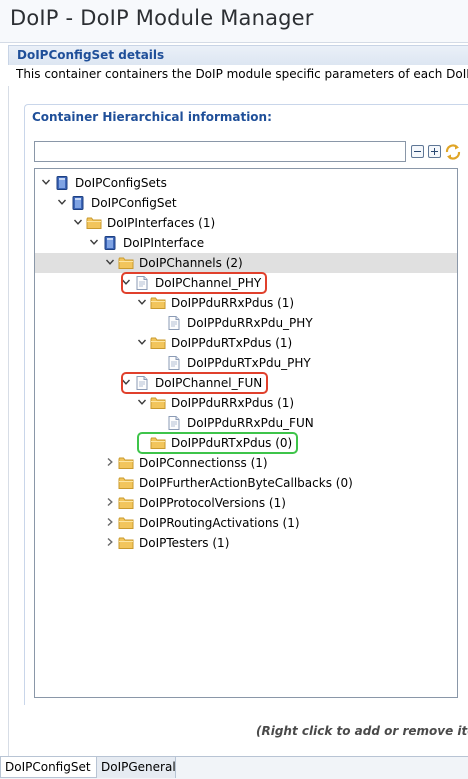 The image size is (468, 779). What do you see at coordinates (195, 383) in the screenshot?
I see `red-highlight-box` at bounding box center [195, 383].